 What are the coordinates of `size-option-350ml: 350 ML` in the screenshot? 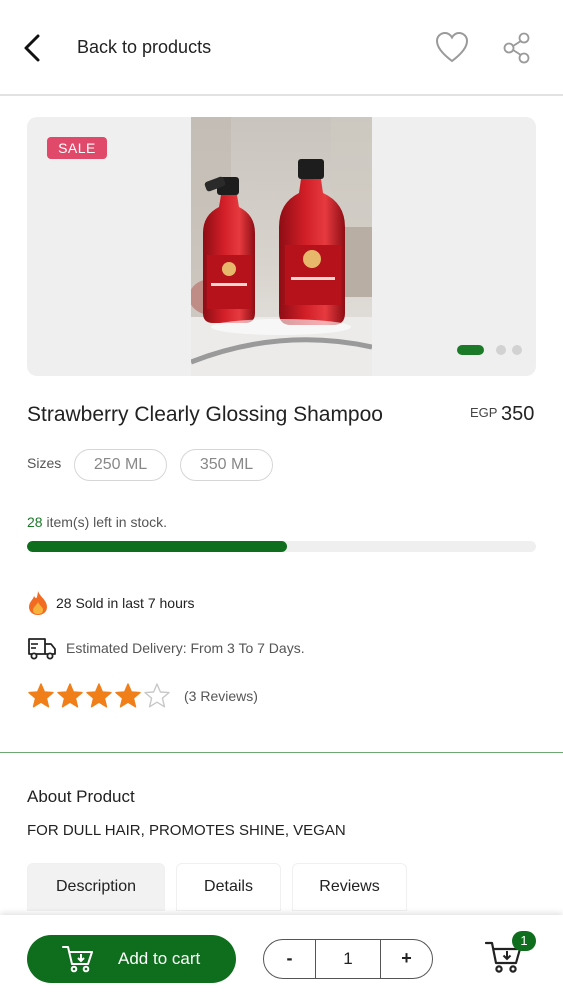 It's located at (226, 465).